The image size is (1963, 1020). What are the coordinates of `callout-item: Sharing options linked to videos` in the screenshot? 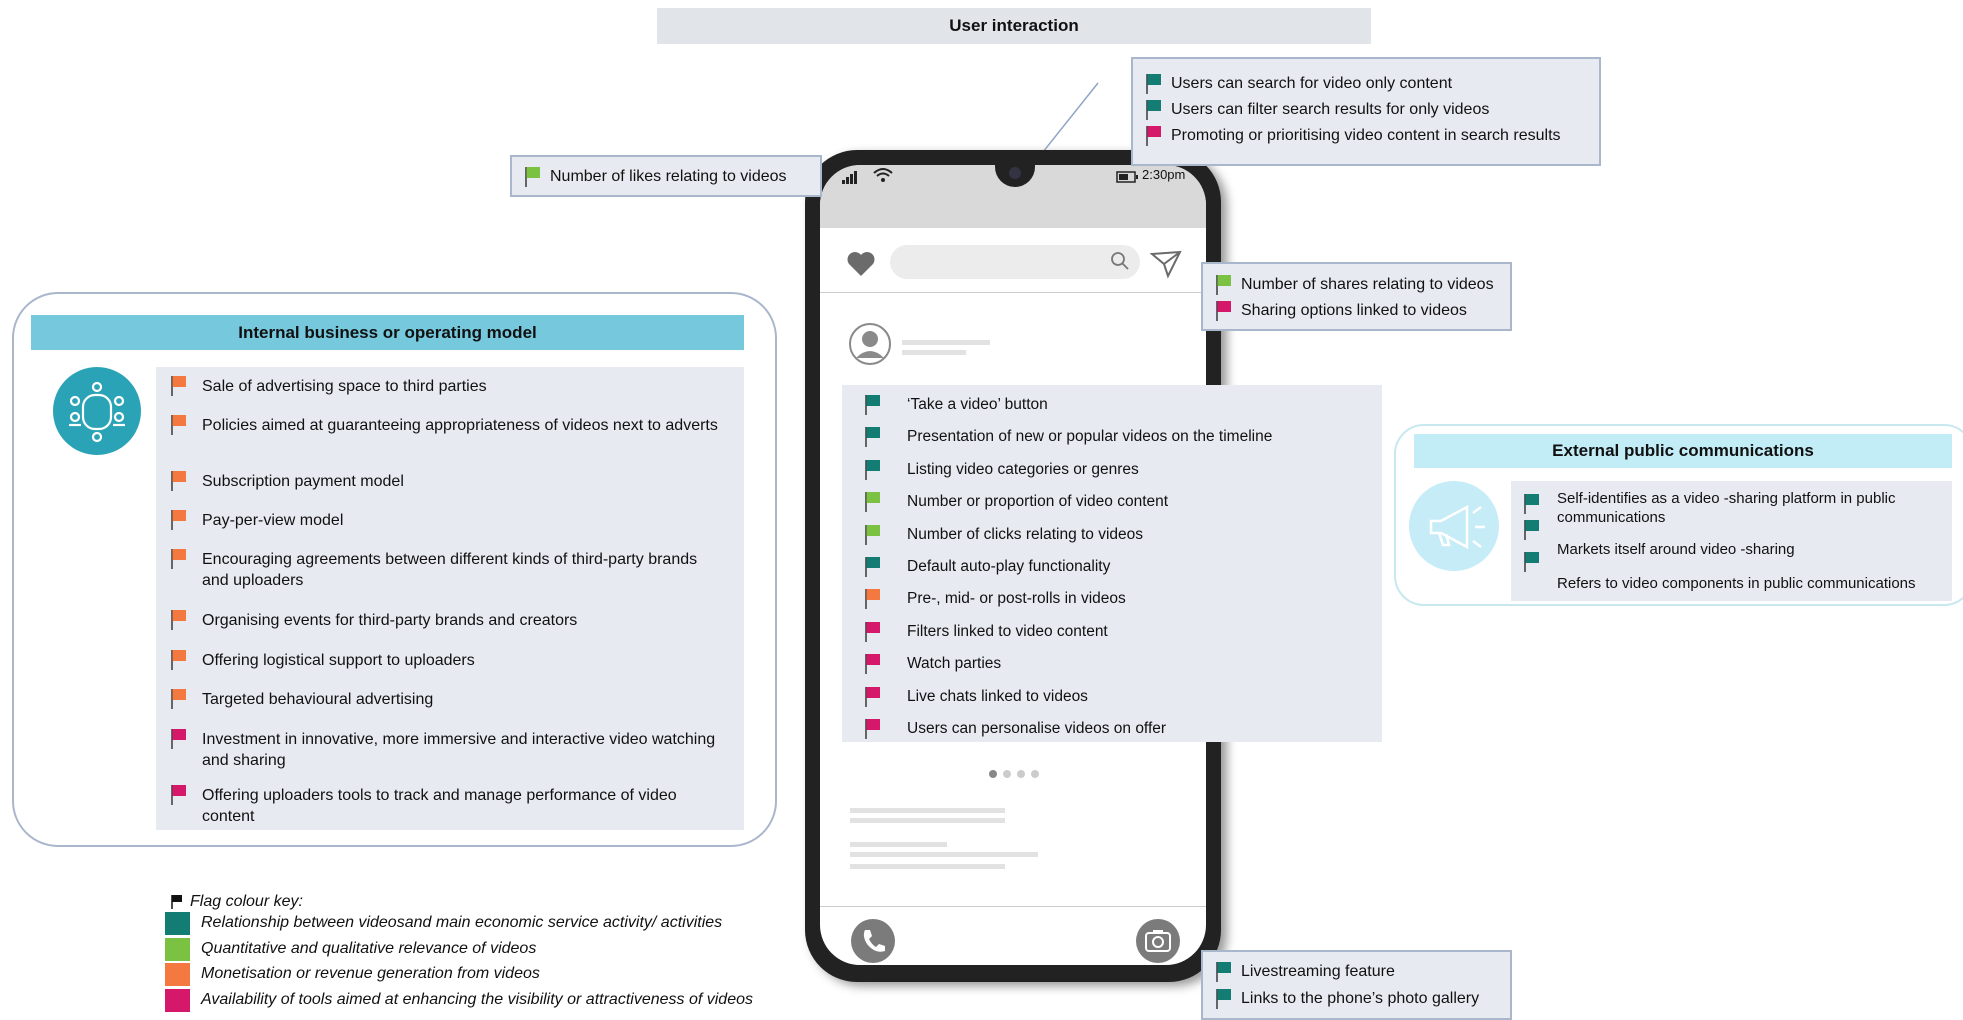 It's located at (1356, 313).